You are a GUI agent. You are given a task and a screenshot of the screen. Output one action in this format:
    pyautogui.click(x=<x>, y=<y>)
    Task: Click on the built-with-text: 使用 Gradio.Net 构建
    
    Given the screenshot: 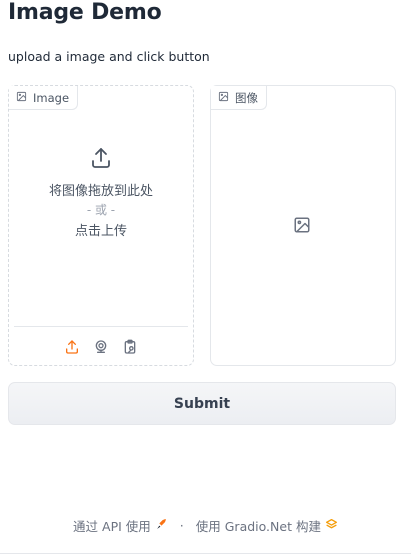 What is the action you would take?
    pyautogui.click(x=258, y=526)
    